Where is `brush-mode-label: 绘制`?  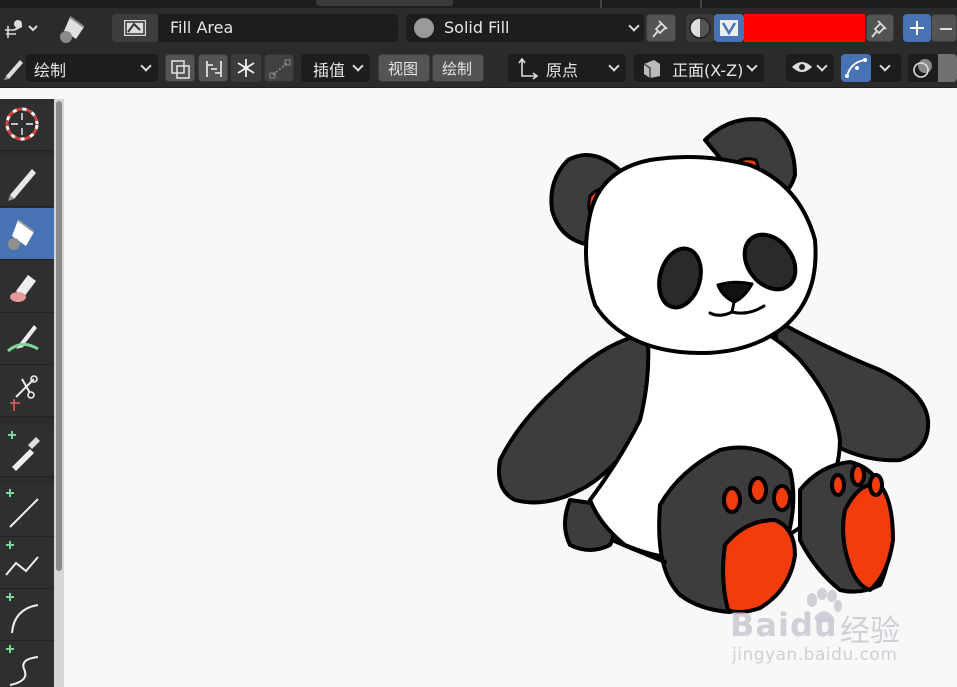
brush-mode-label: 绘制 is located at coordinates (50, 70).